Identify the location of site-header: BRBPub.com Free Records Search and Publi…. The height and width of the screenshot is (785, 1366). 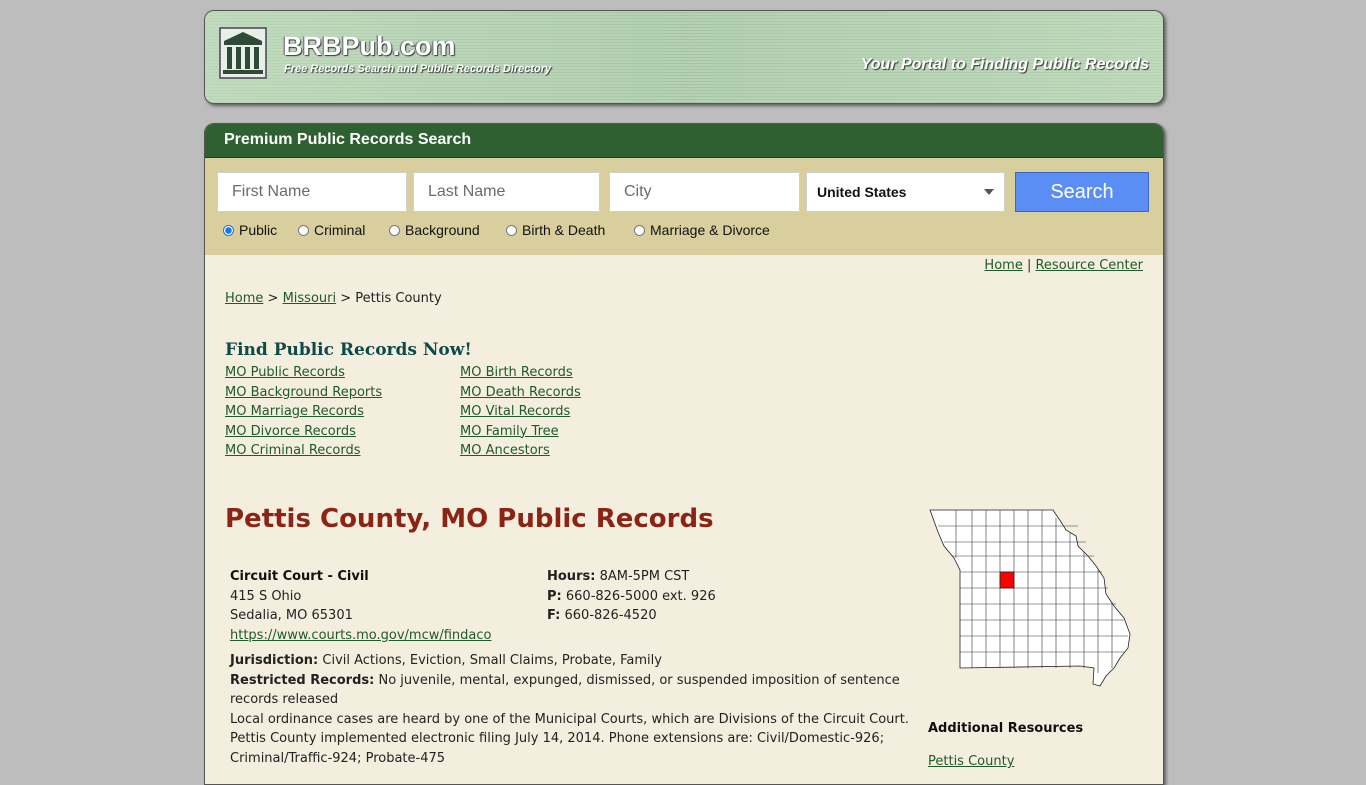
(684, 57).